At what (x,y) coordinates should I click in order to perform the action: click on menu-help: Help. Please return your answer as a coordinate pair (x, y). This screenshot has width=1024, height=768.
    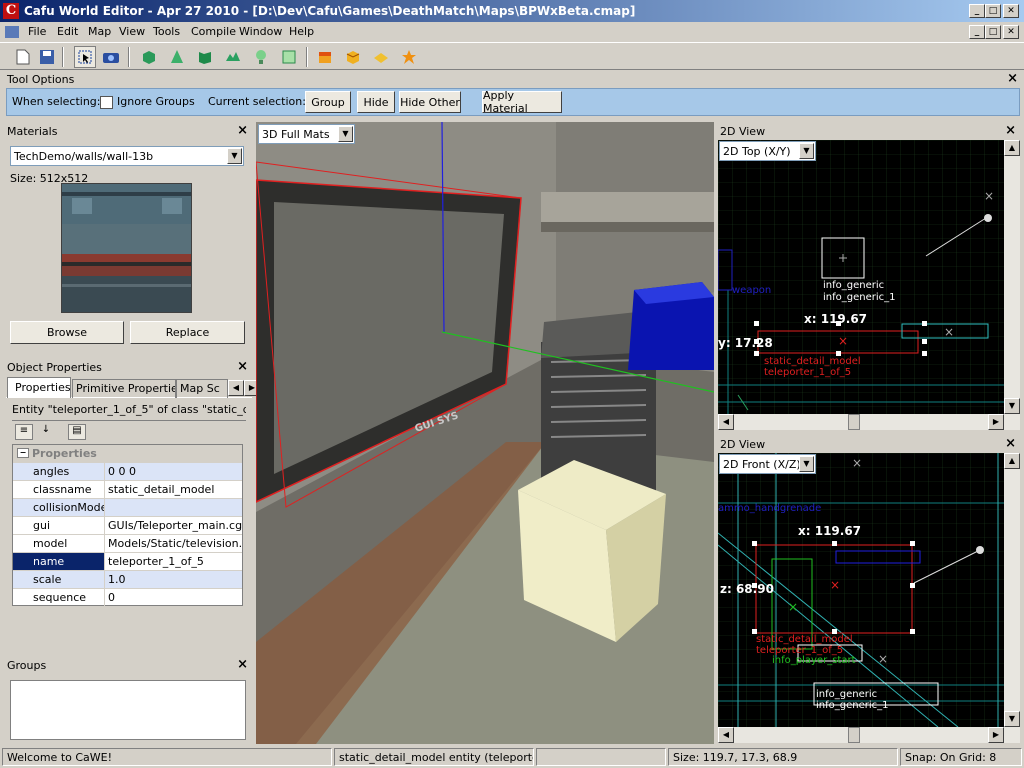
    Looking at the image, I should click on (301, 31).